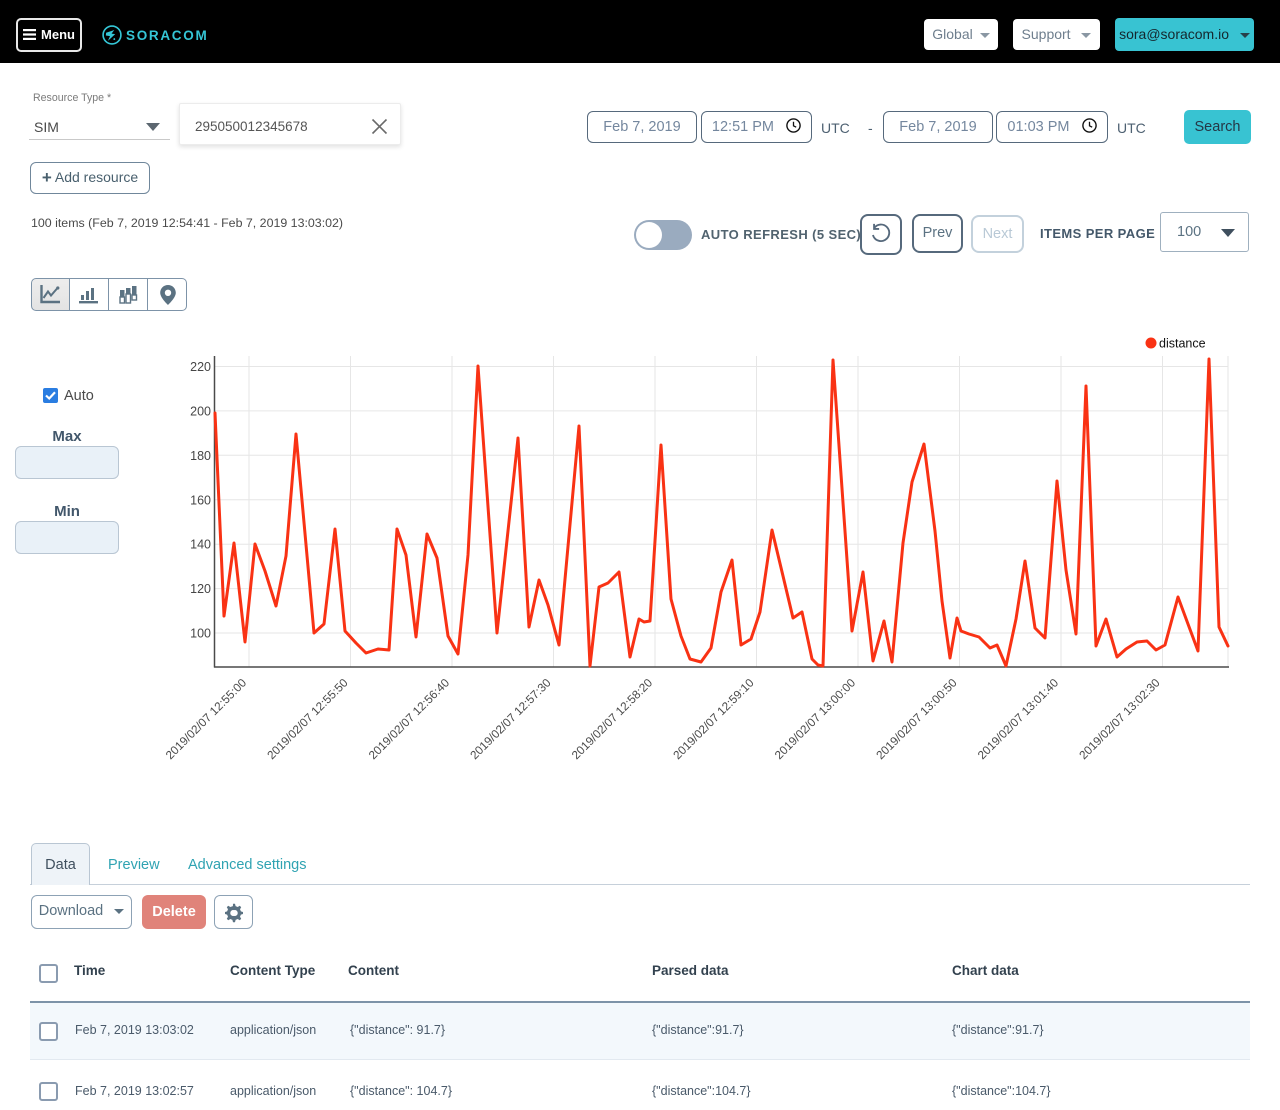 This screenshot has height=1110, width=1280. Describe the element at coordinates (200, 456) in the screenshot. I see `svg-text: 180` at that location.